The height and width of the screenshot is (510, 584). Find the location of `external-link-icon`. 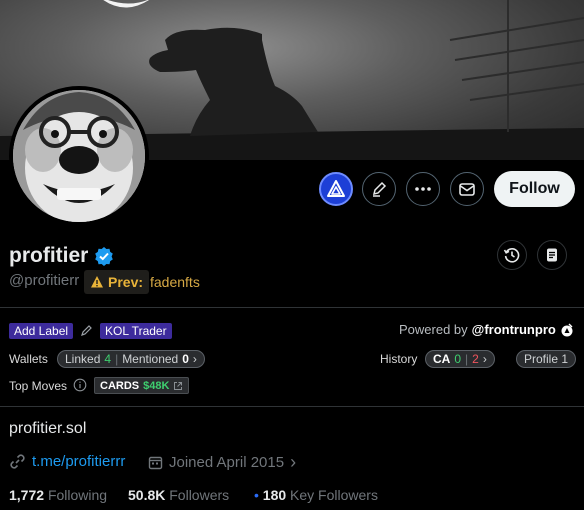

external-link-icon is located at coordinates (178, 385).